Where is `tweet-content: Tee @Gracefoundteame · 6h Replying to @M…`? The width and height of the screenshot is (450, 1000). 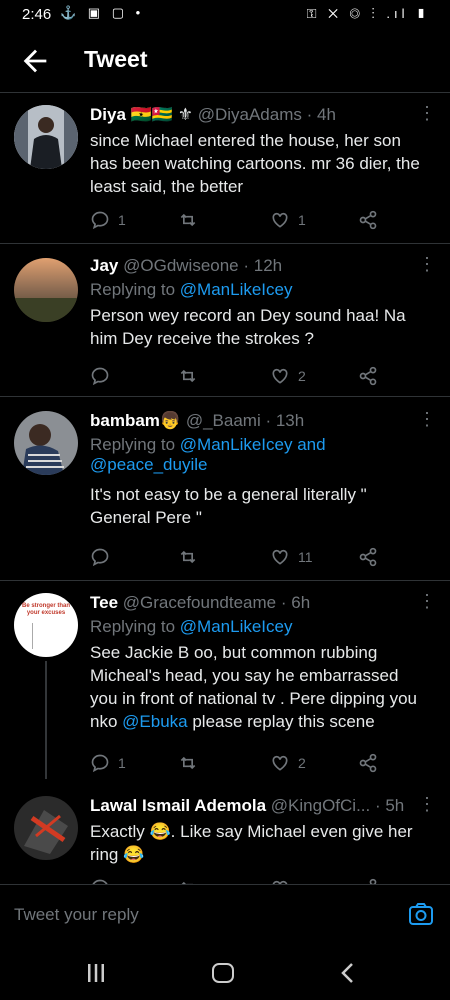 tweet-content: Tee @Gracefoundteame · 6h Replying to @M… is located at coordinates (256, 663).